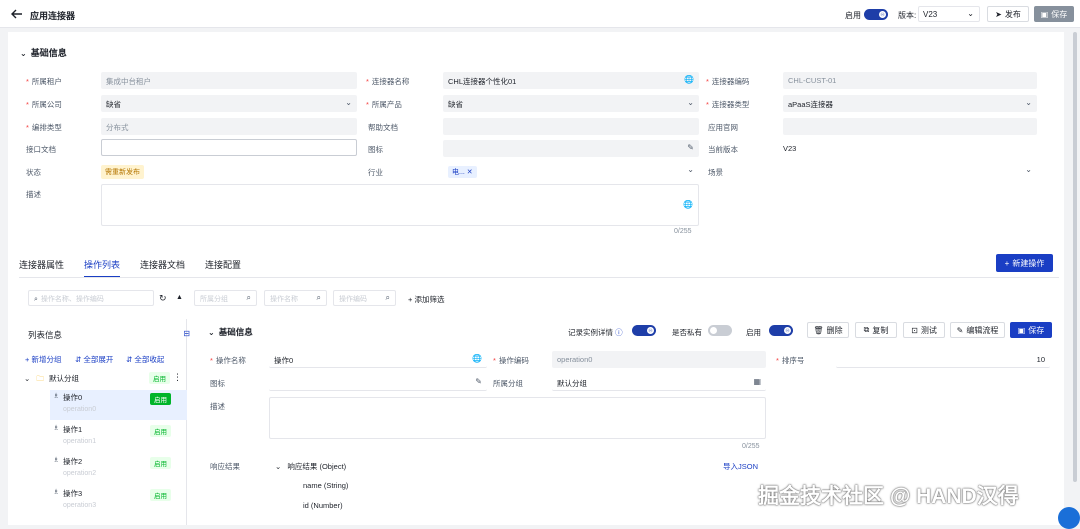 This screenshot has width=1080, height=529. What do you see at coordinates (659, 382) in the screenshot?
I see `op-group-select: 默认分组 ▦` at bounding box center [659, 382].